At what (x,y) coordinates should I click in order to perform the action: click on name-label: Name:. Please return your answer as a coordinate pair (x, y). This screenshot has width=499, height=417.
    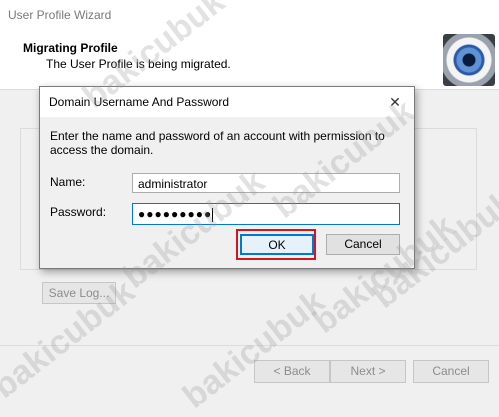
    Looking at the image, I should click on (68, 182).